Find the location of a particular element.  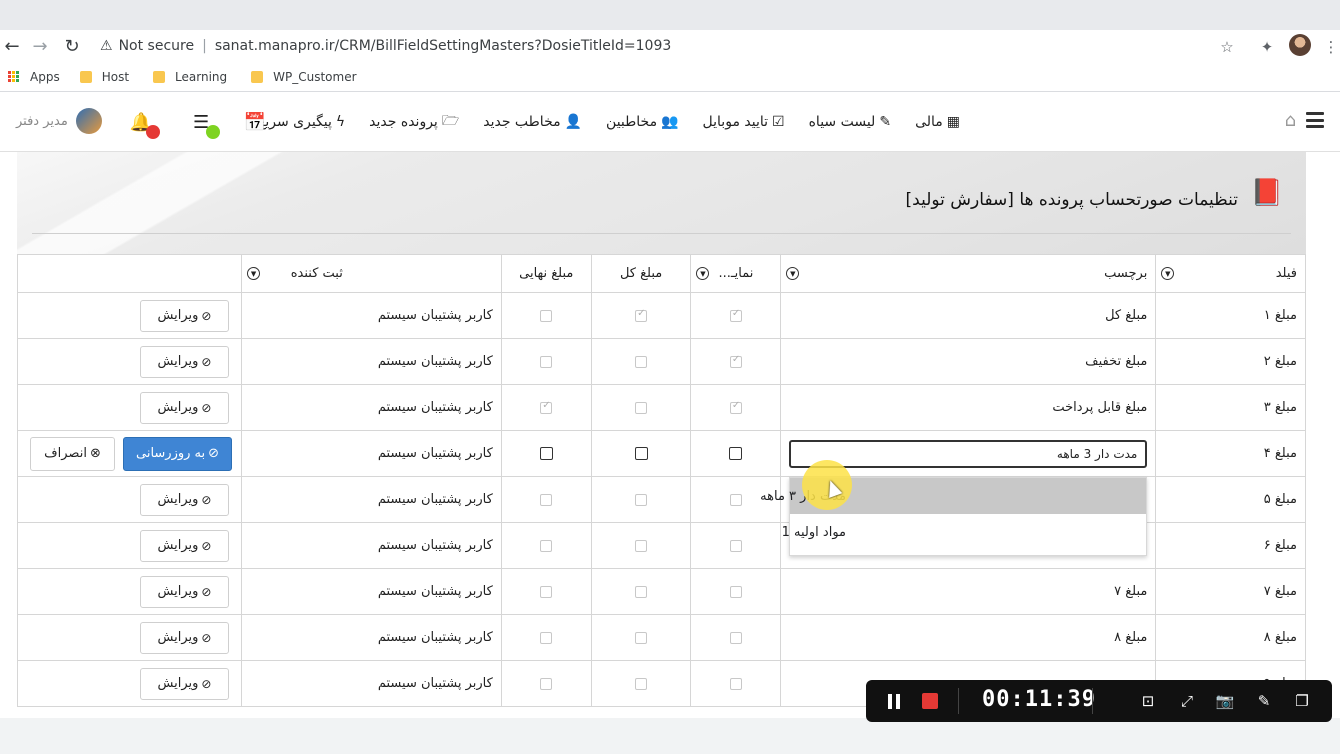

recorder-divider is located at coordinates (958, 701).